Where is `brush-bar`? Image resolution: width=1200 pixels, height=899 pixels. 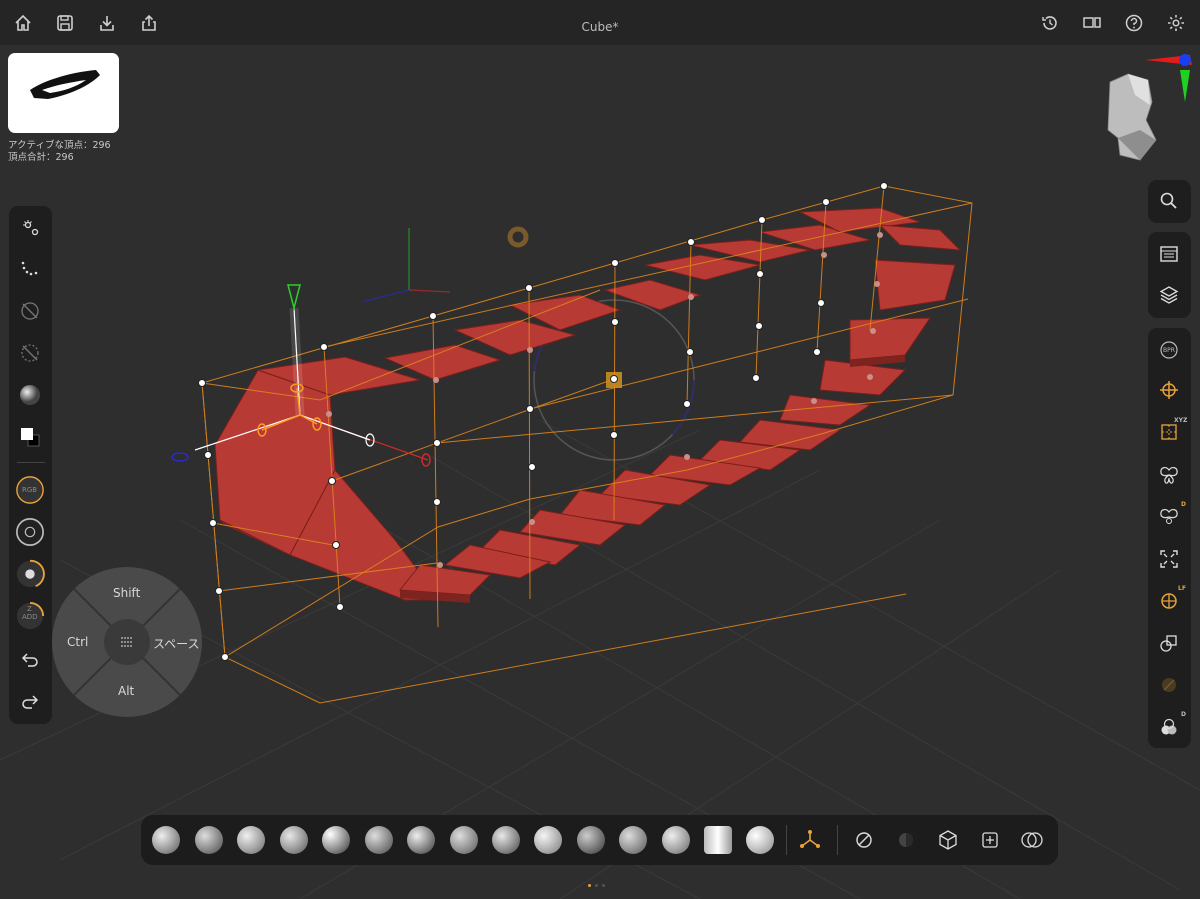
brush-bar is located at coordinates (599, 840).